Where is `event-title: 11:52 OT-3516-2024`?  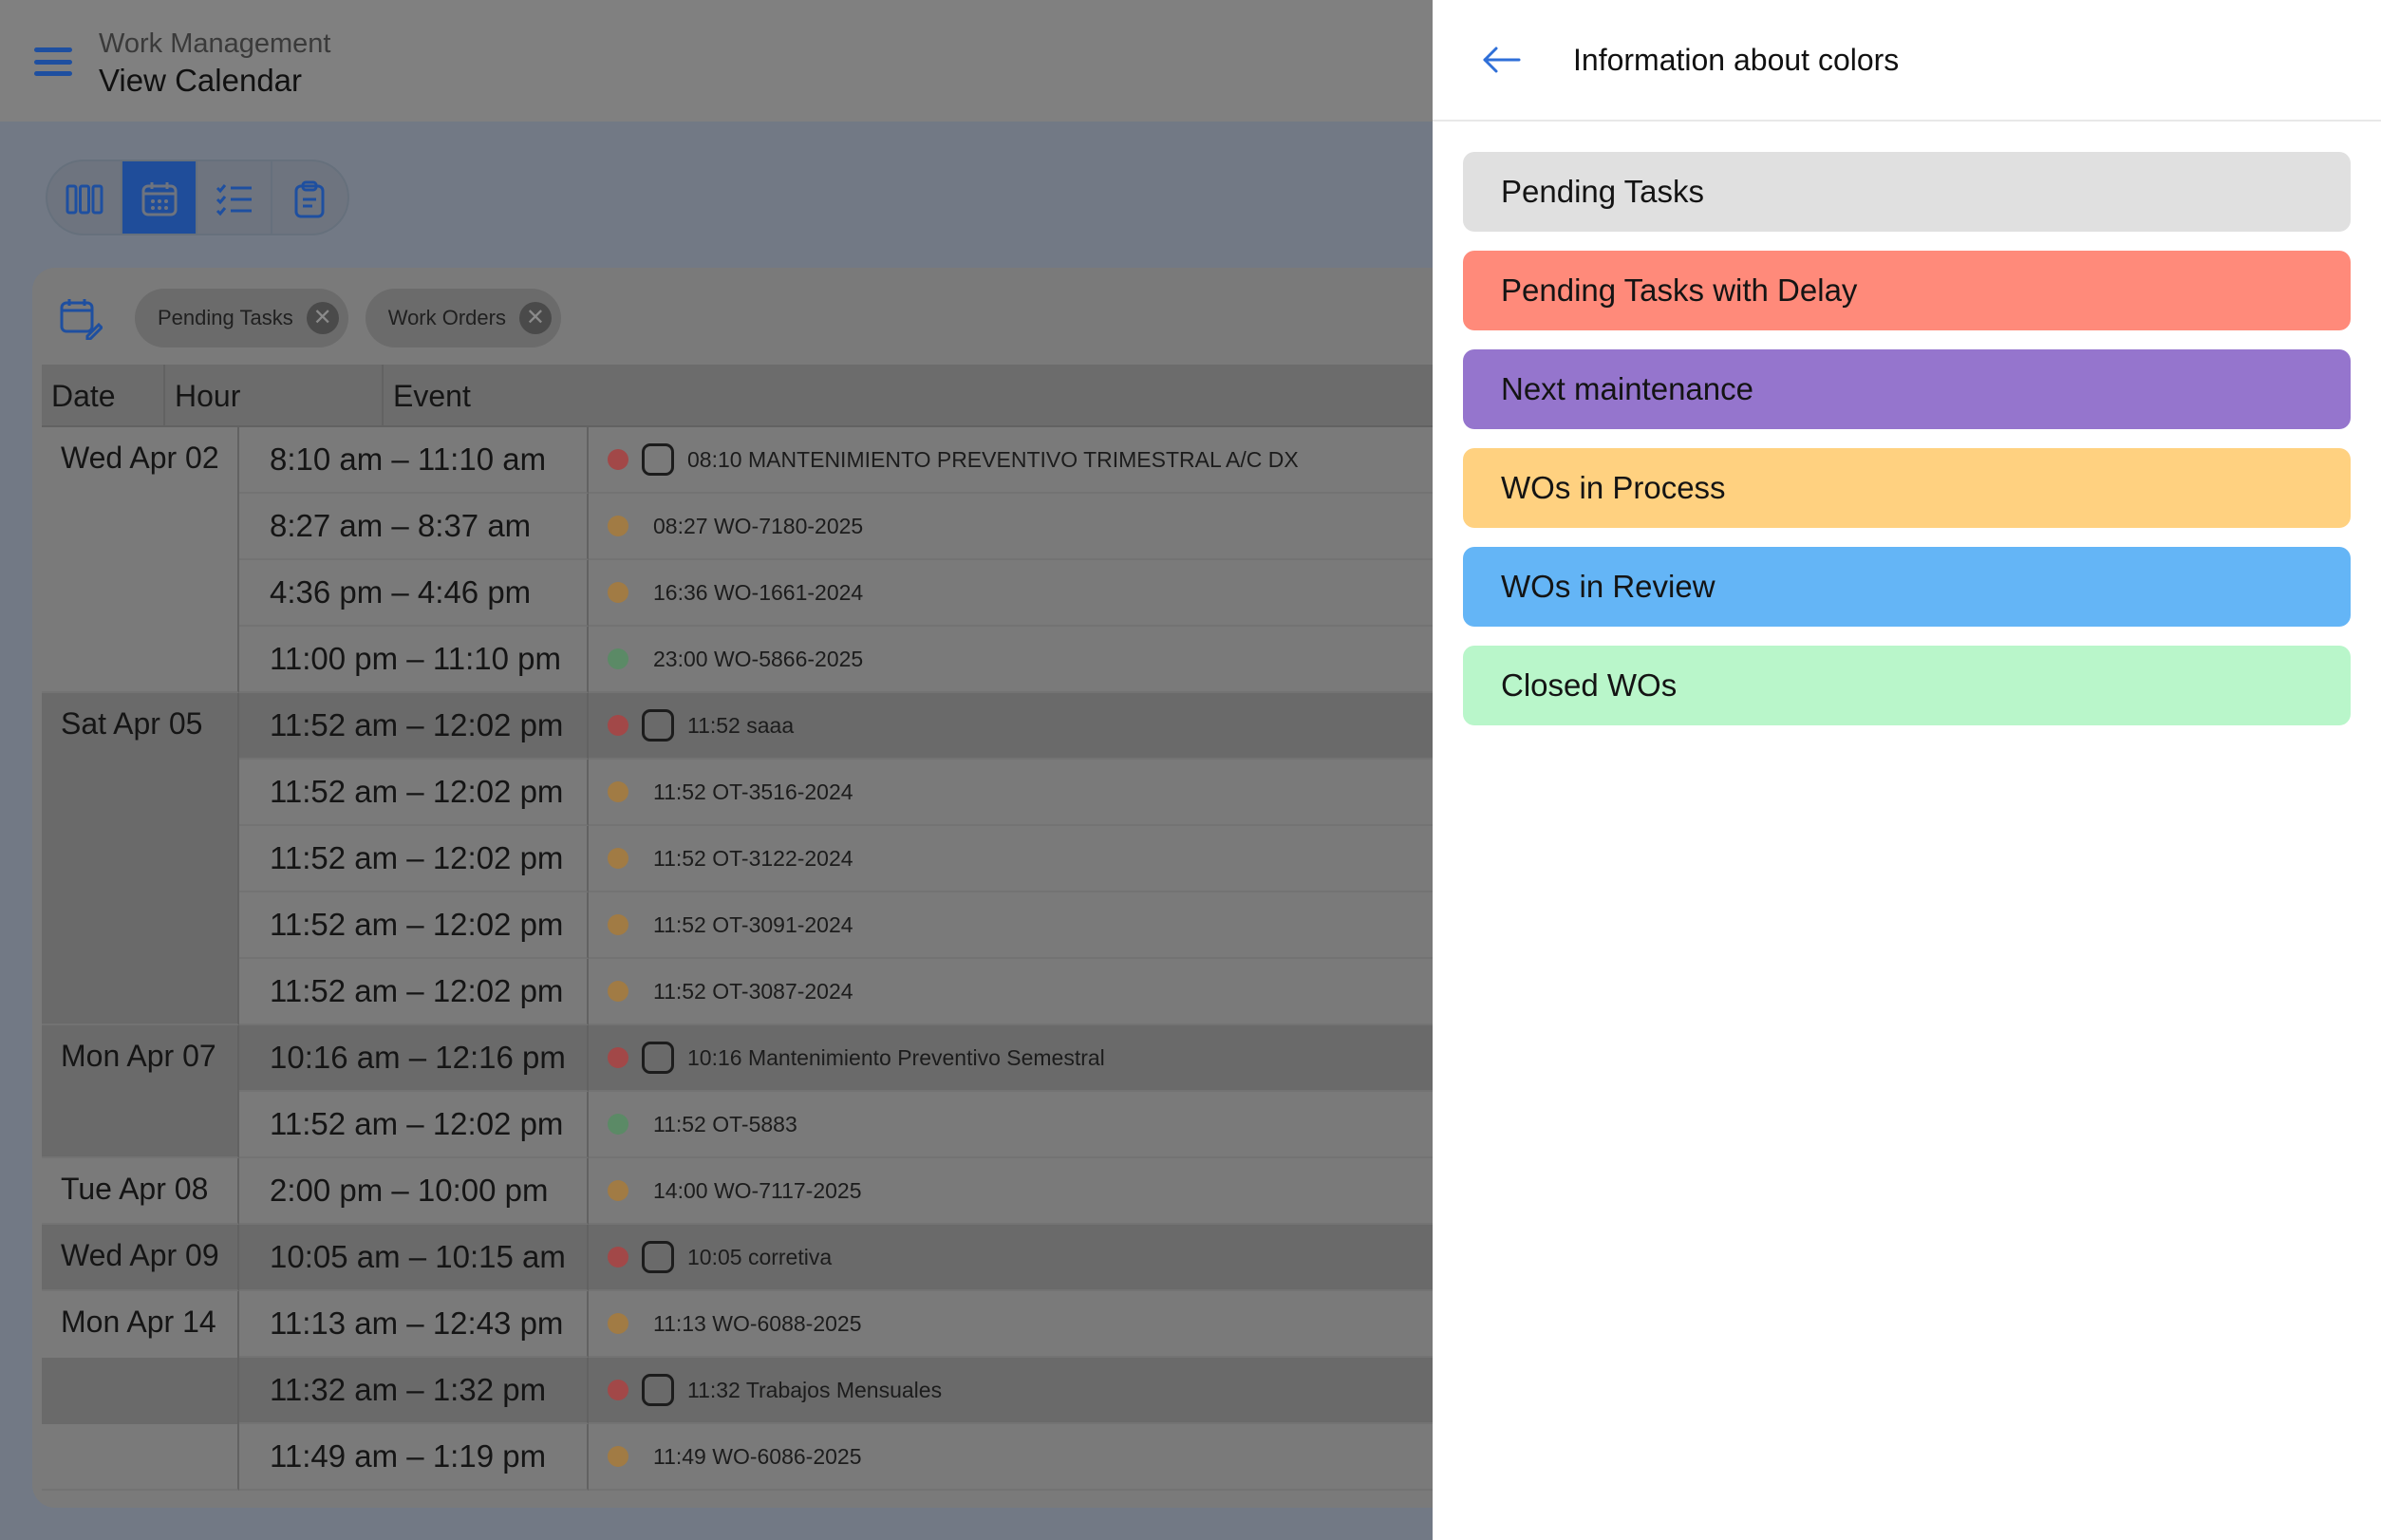 event-title: 11:52 OT-3516-2024 is located at coordinates (753, 792).